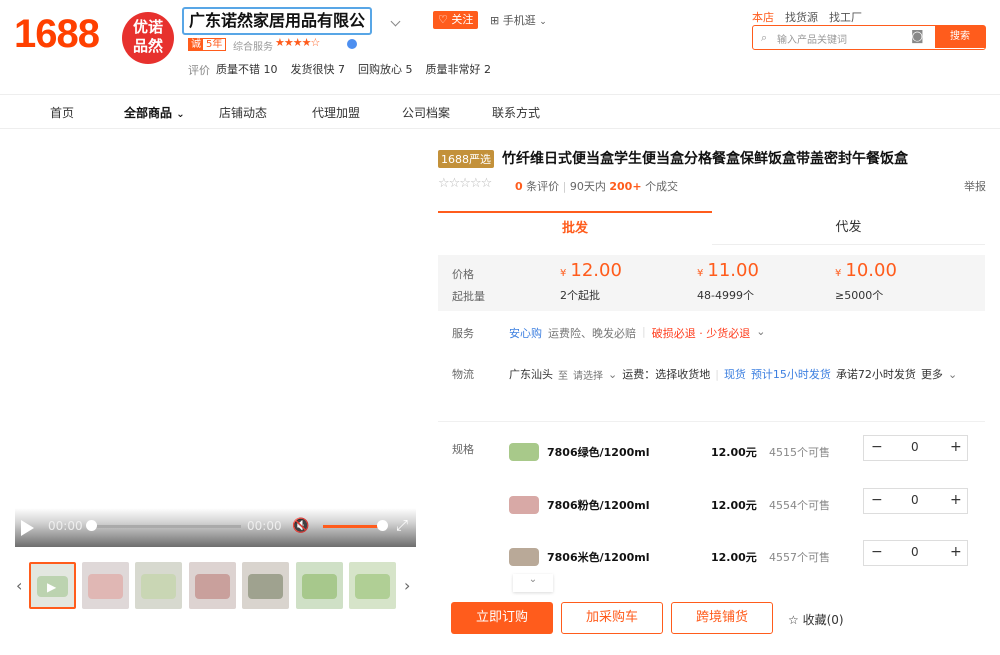 Image resolution: width=1000 pixels, height=655 pixels. I want to click on guarantee-items: 破损必退 · 少货必退, so click(701, 333).